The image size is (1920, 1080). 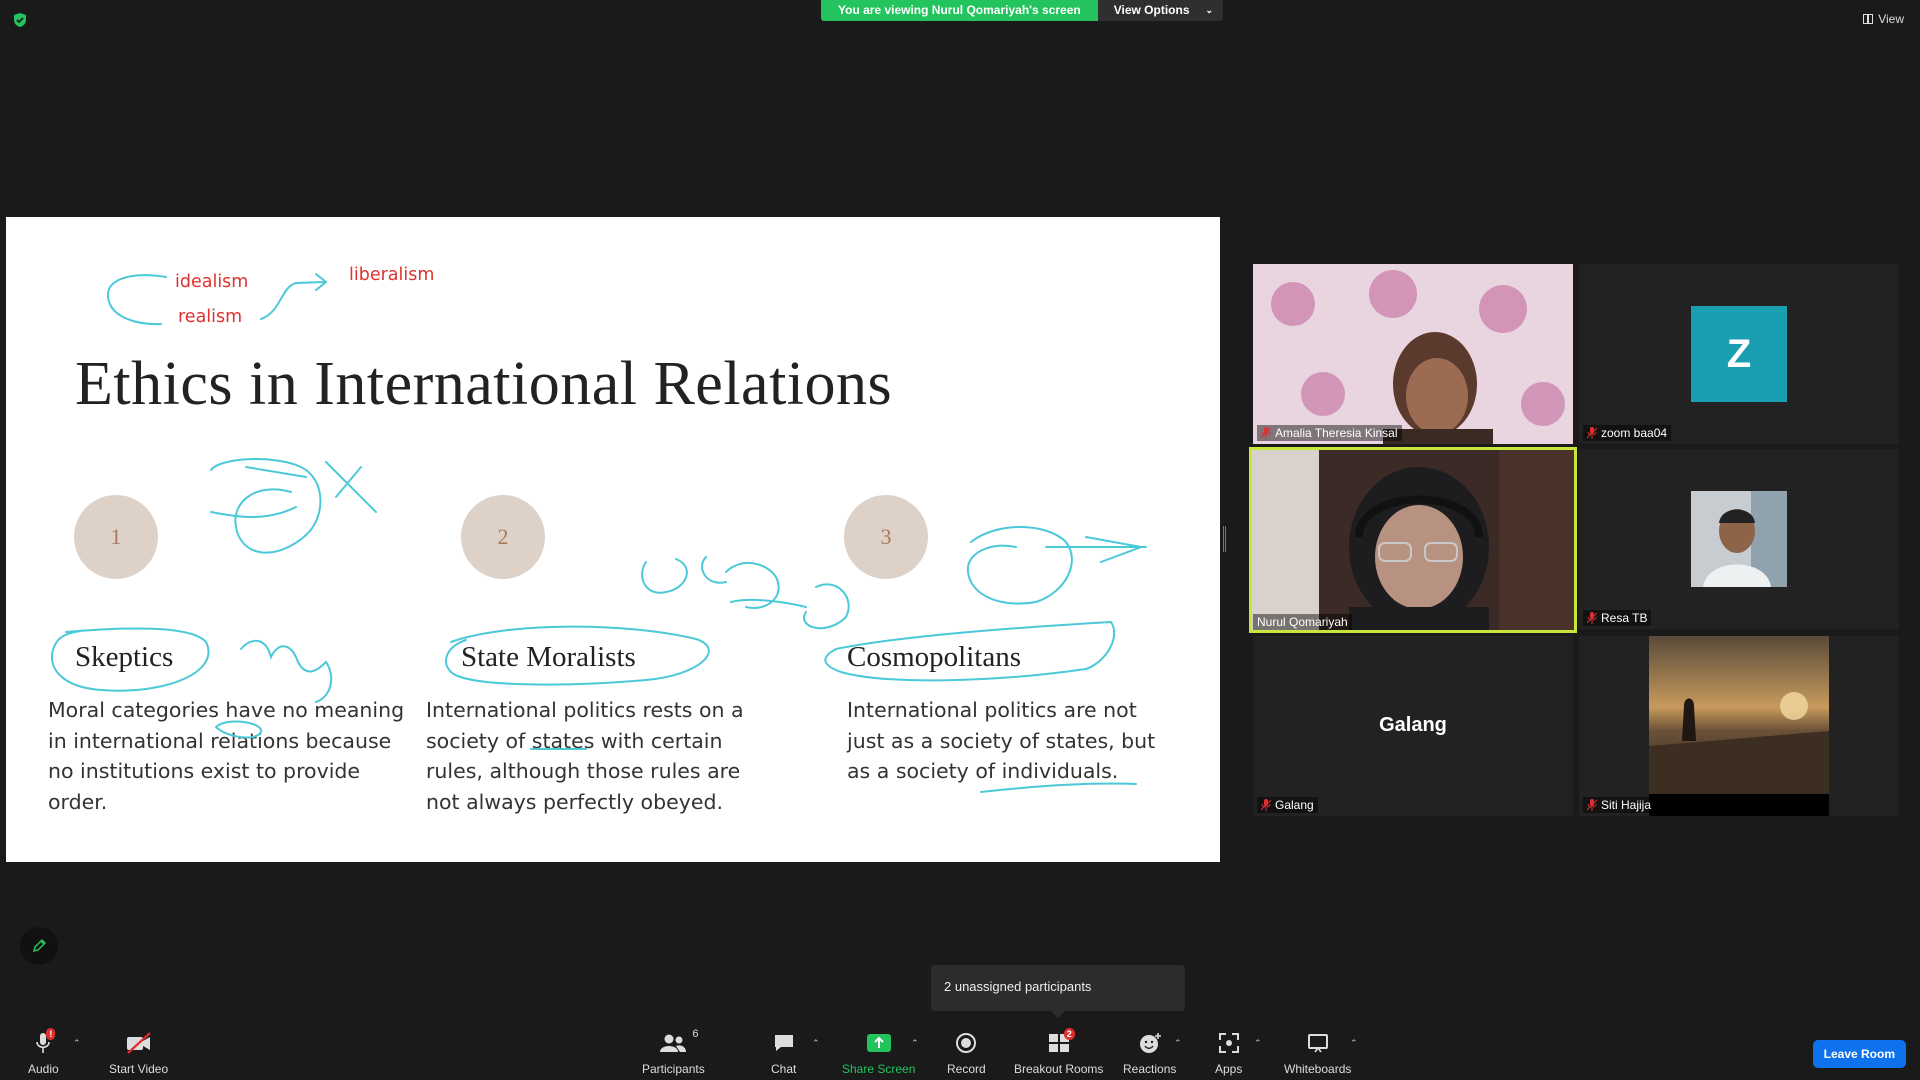 I want to click on video-tile-zoom-baa04: Z zoom baa04, so click(x=1739, y=354).